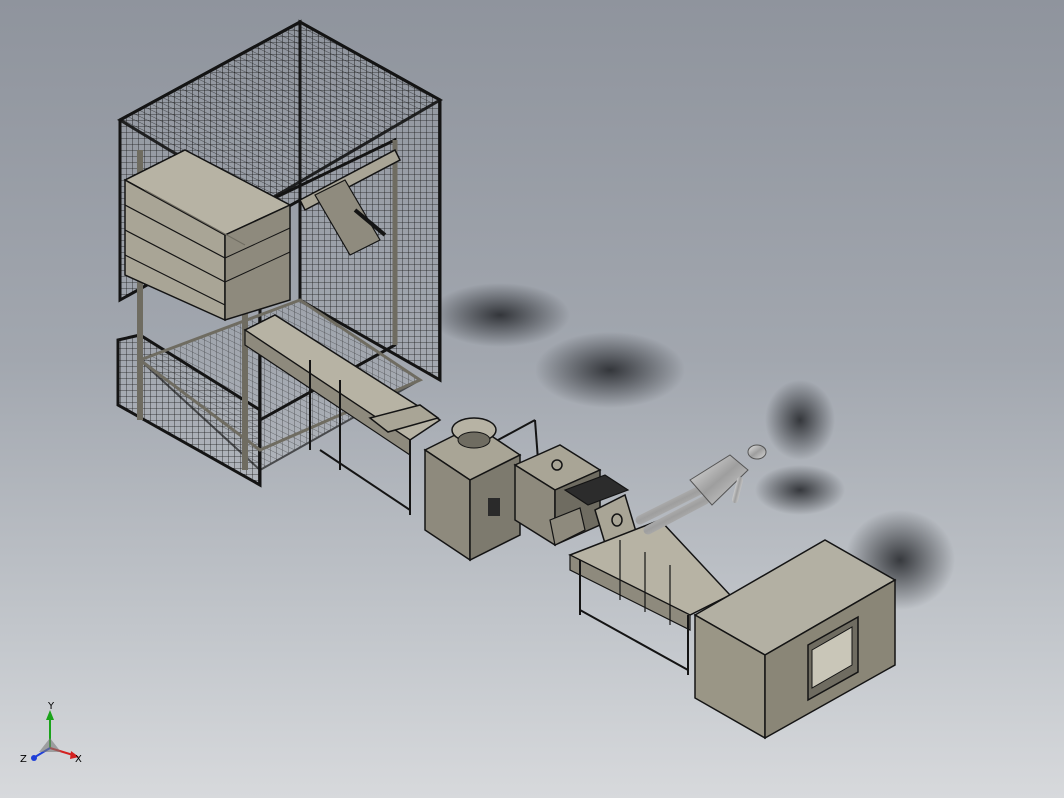 This screenshot has height=798, width=1064. What do you see at coordinates (78, 759) in the screenshot?
I see `triad-x-label: X` at bounding box center [78, 759].